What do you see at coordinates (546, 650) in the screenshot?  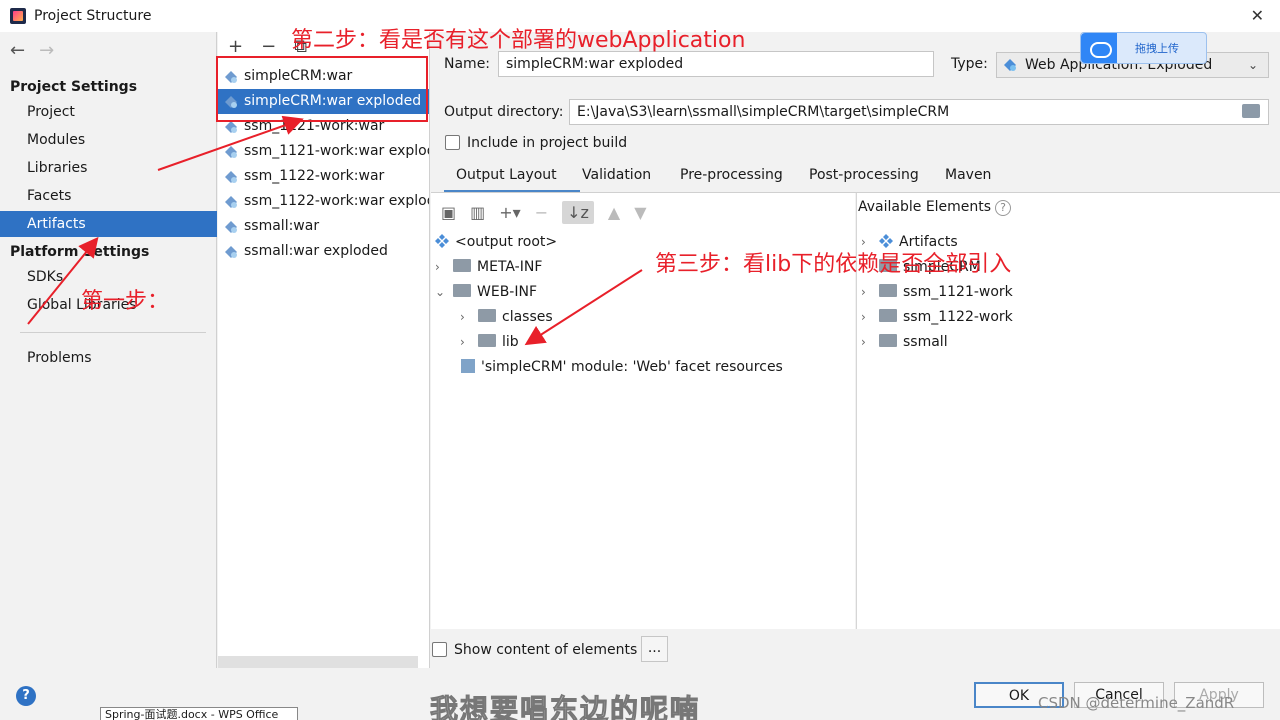 I see `show-content-label: Show content of elements` at bounding box center [546, 650].